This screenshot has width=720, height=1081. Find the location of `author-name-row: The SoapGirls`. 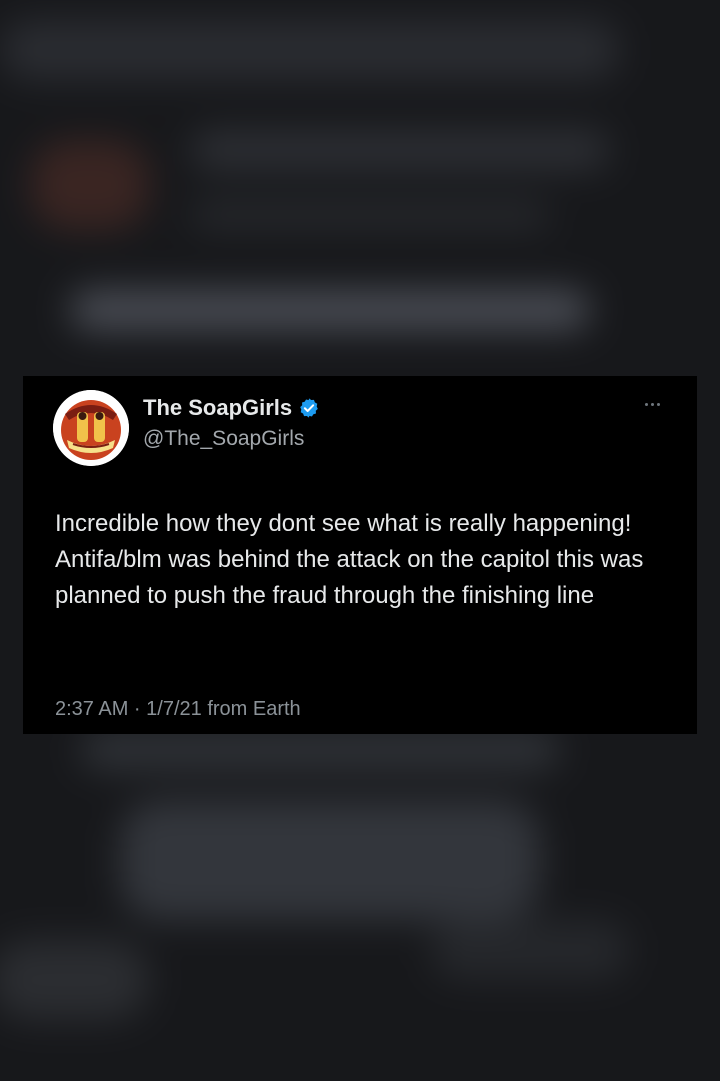

author-name-row: The SoapGirls is located at coordinates (231, 408).